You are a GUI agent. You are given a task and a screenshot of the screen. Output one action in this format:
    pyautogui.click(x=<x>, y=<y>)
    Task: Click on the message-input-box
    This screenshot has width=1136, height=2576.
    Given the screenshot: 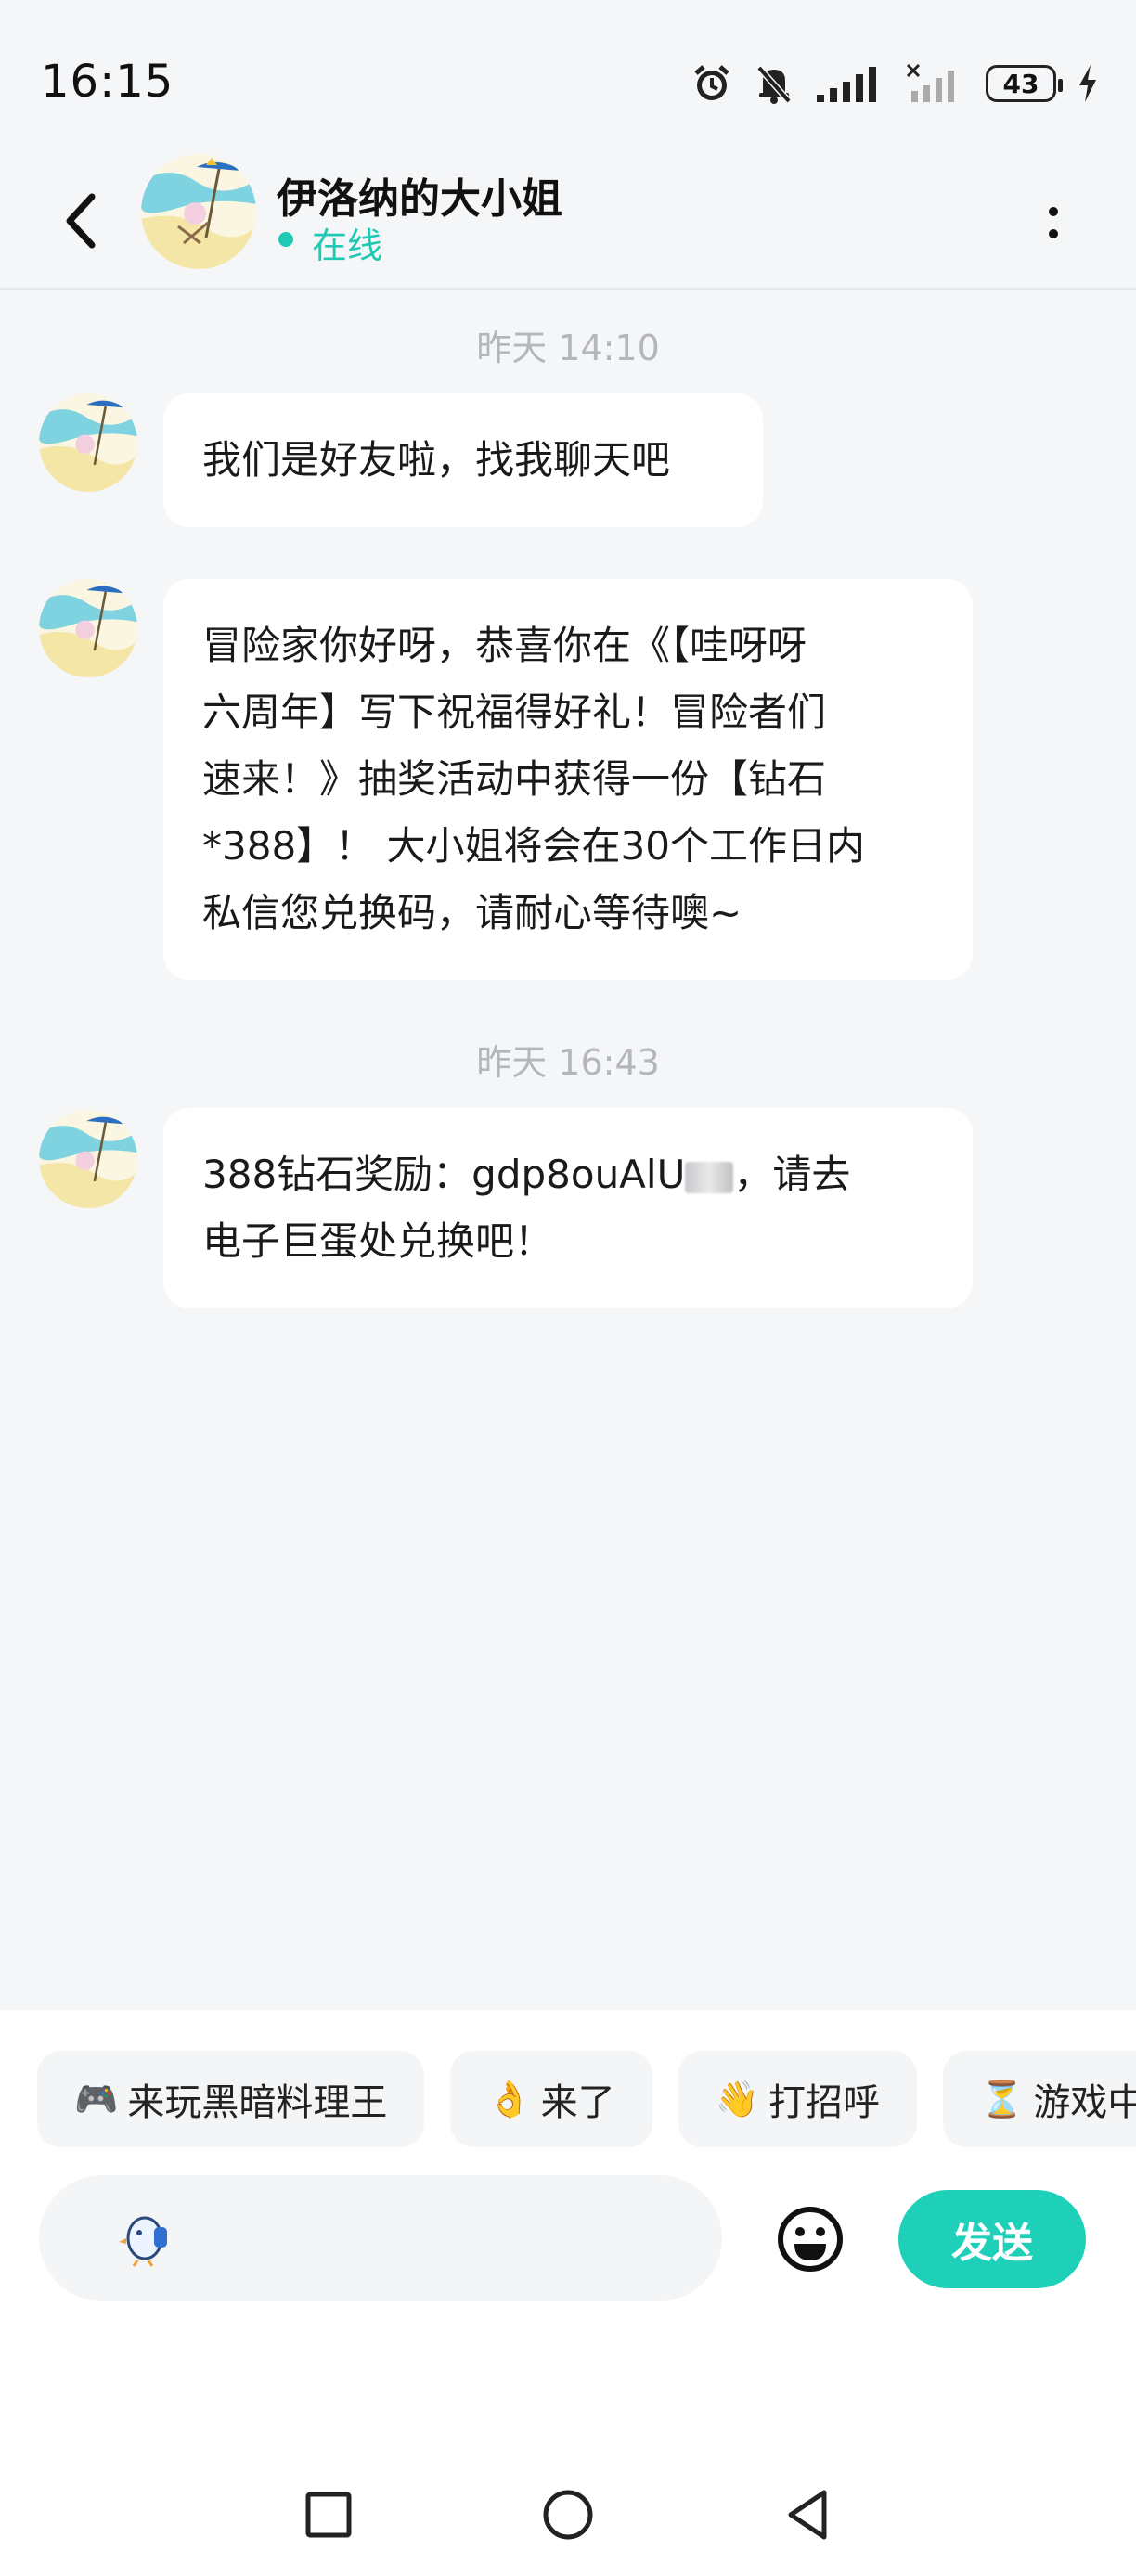 What is the action you would take?
    pyautogui.click(x=380, y=2238)
    